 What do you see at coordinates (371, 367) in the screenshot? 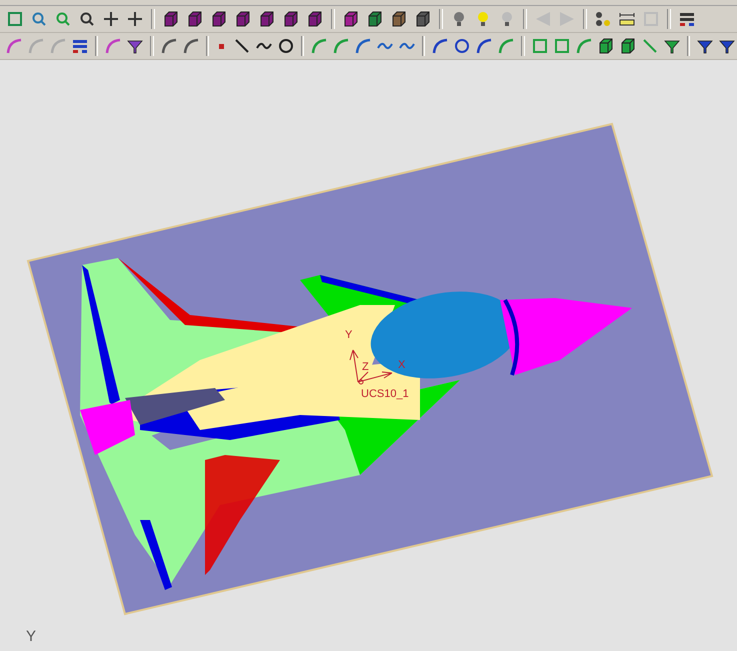
I see `coordinate-system-icon` at bounding box center [371, 367].